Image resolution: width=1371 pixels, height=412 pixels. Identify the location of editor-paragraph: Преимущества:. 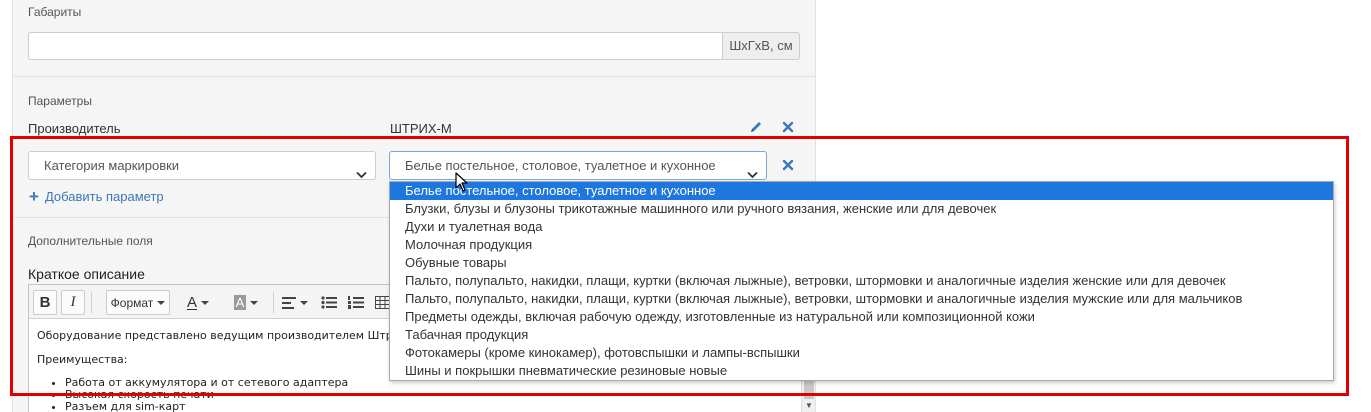
(82, 359).